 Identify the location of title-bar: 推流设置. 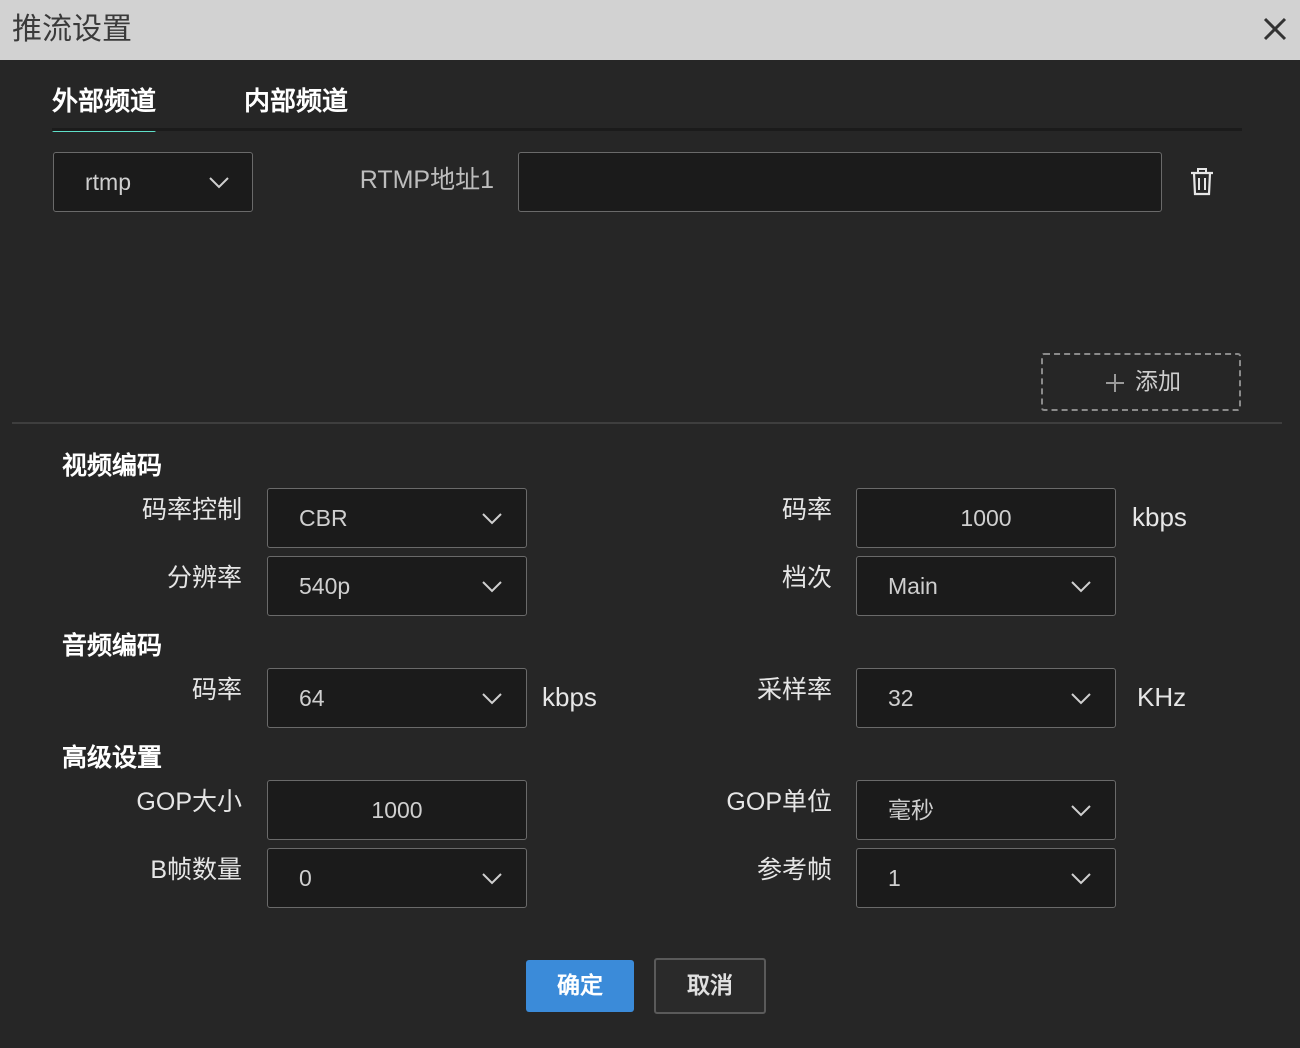
(650, 30).